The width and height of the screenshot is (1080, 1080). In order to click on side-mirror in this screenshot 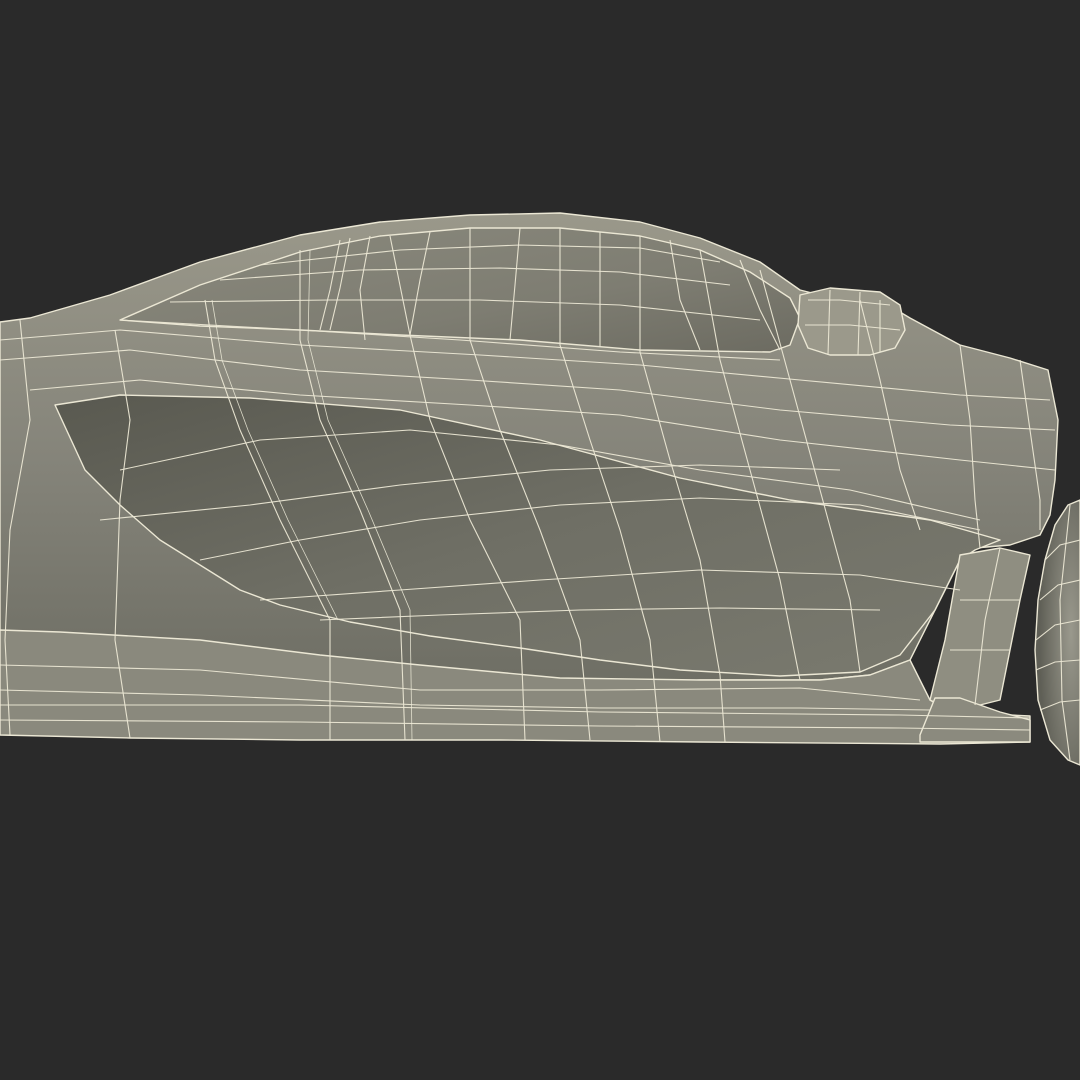, I will do `click(851, 321)`.